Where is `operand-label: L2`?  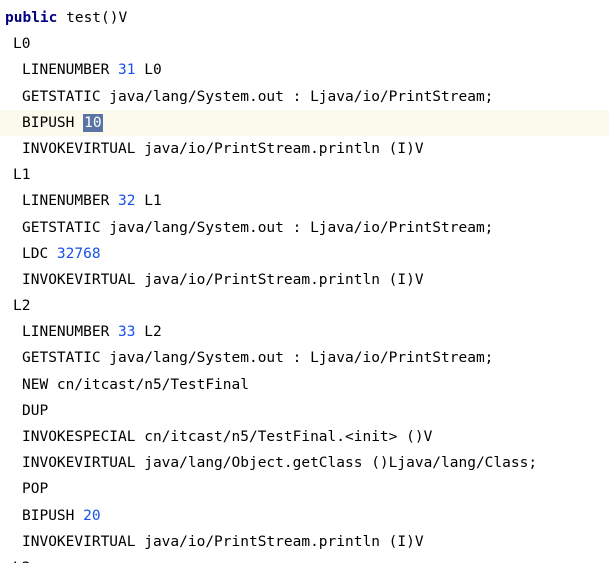 operand-label: L2 is located at coordinates (148, 332).